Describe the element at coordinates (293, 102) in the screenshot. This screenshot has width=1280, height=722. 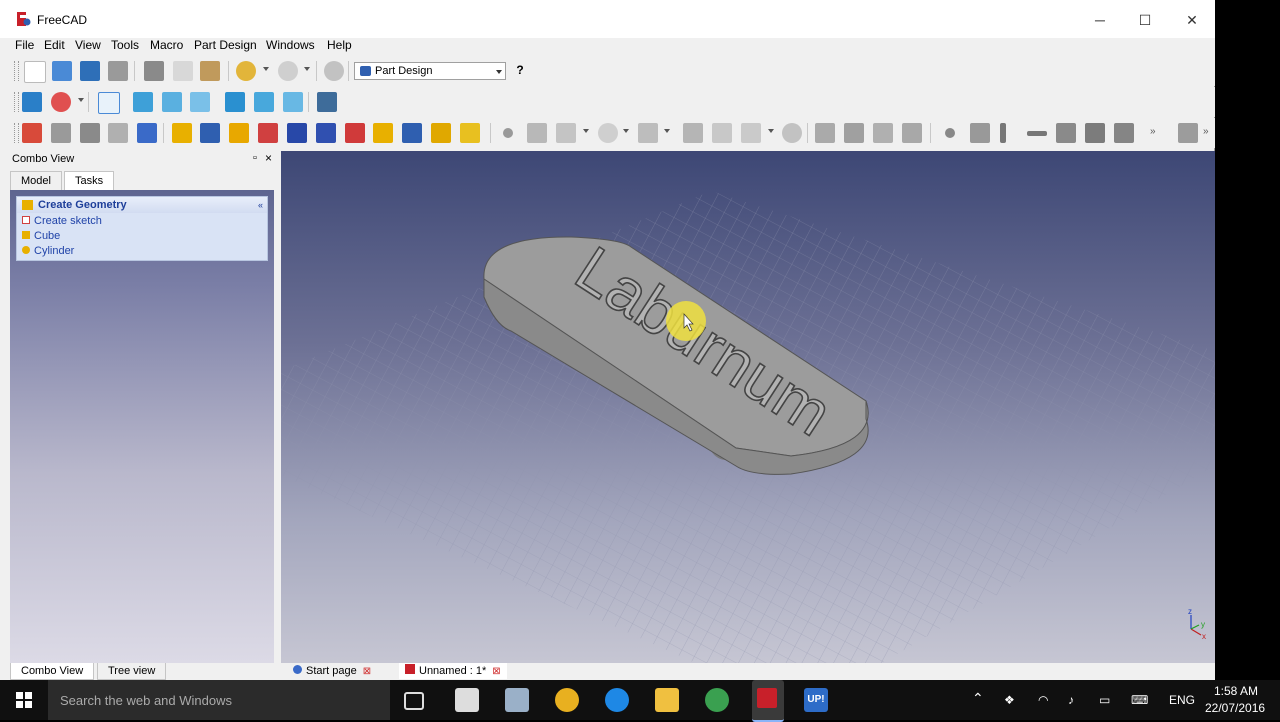
I see `left-view-icon` at that location.